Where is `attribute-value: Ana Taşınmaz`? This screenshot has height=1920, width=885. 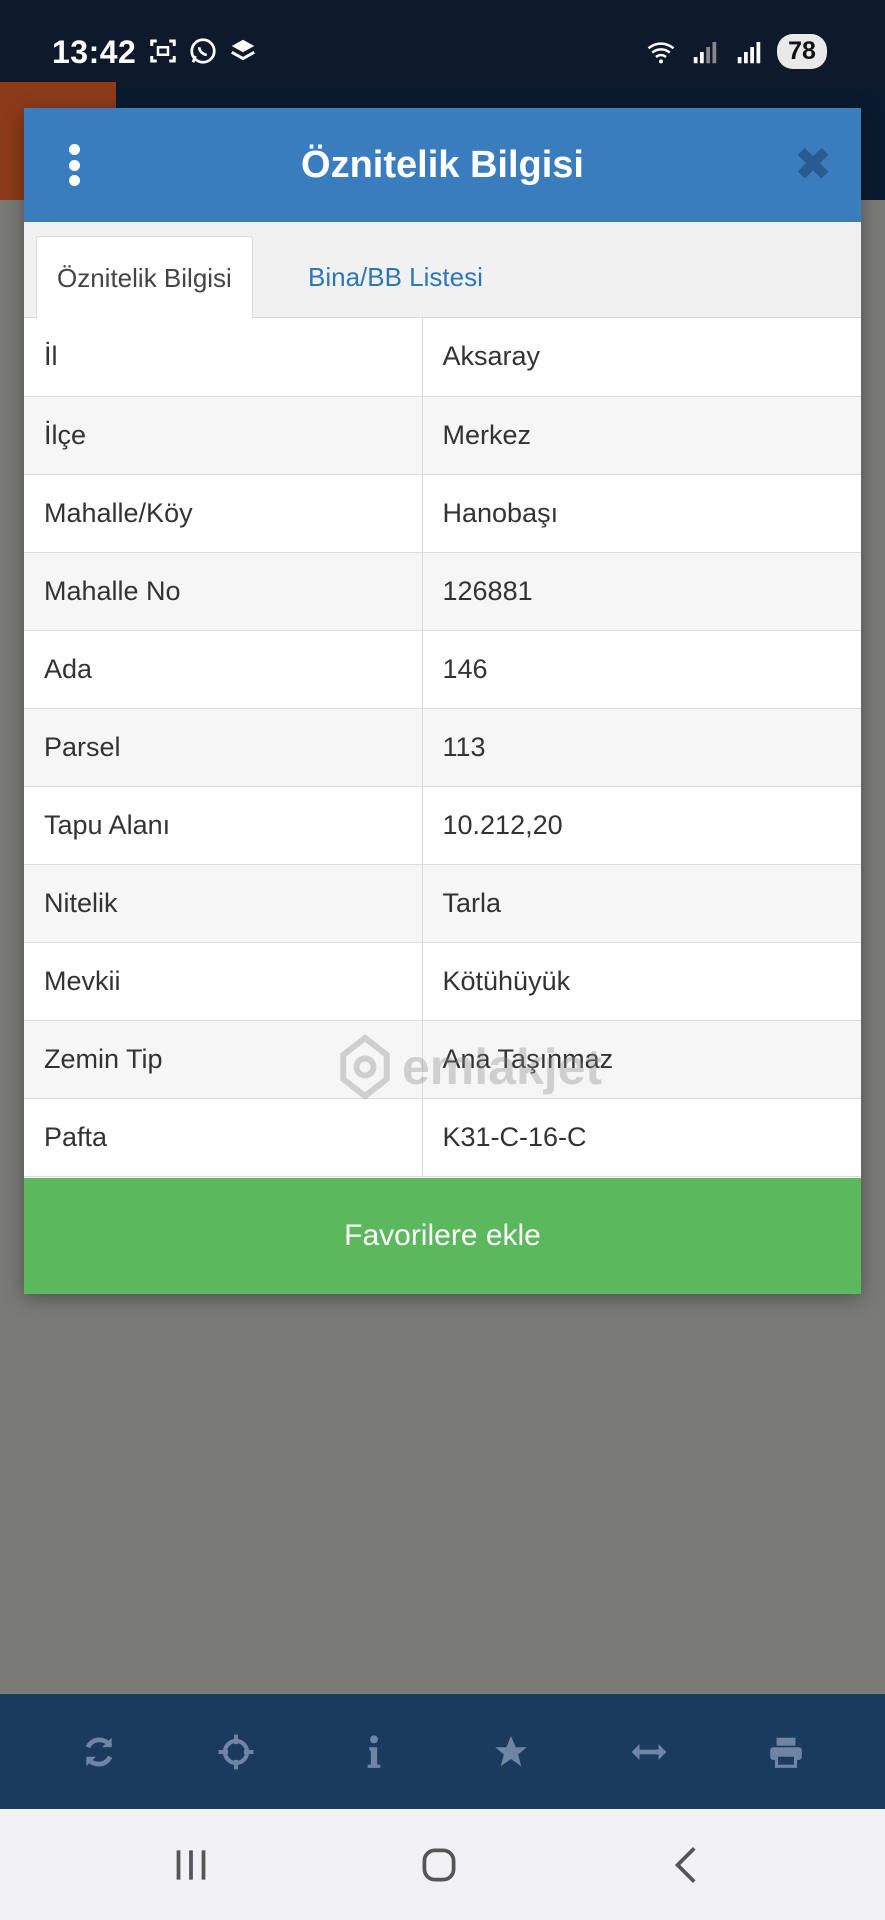
attribute-value: Ana Taşınmaz is located at coordinates (641, 1059).